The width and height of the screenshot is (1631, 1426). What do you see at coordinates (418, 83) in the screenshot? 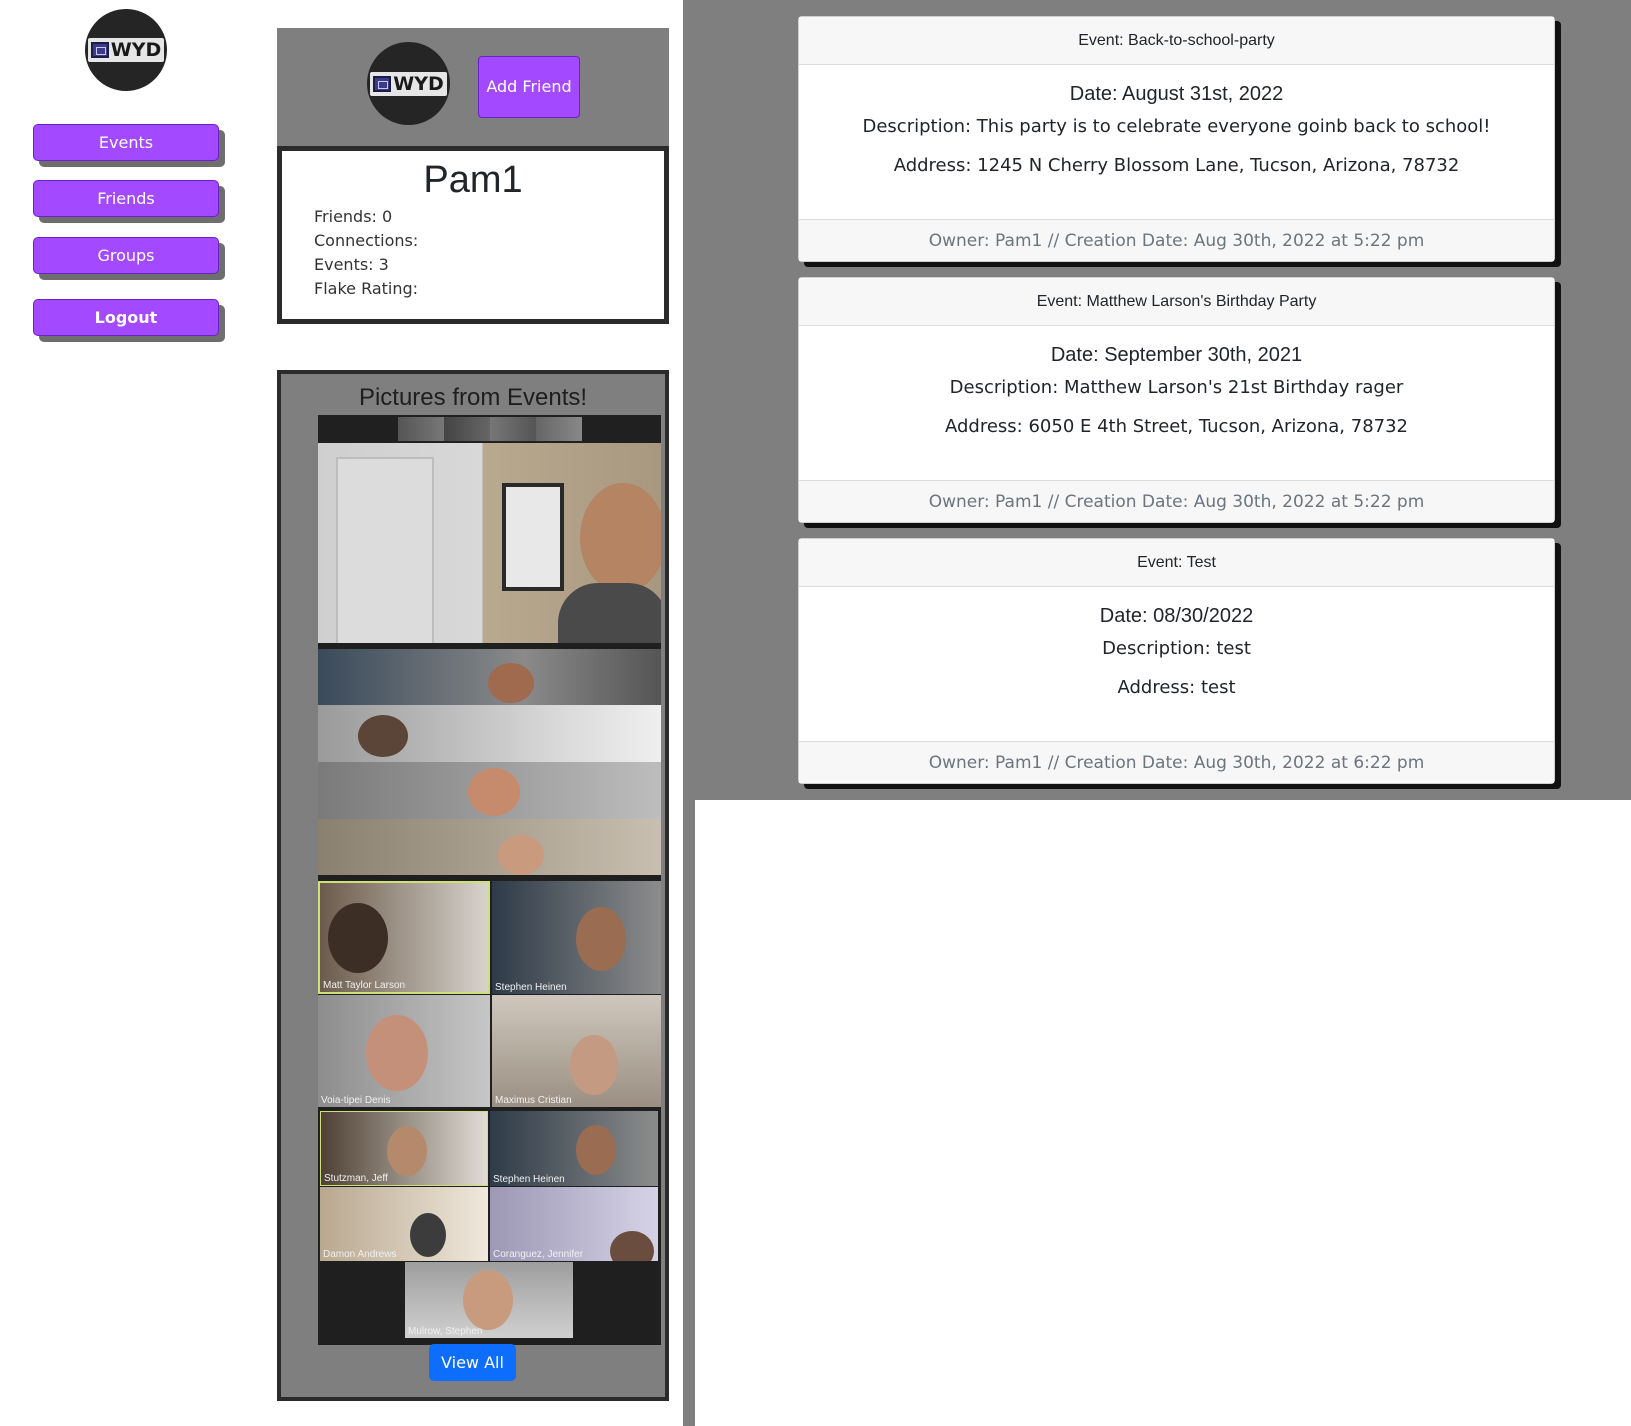
I see `avatar-logo-text: WYD` at bounding box center [418, 83].